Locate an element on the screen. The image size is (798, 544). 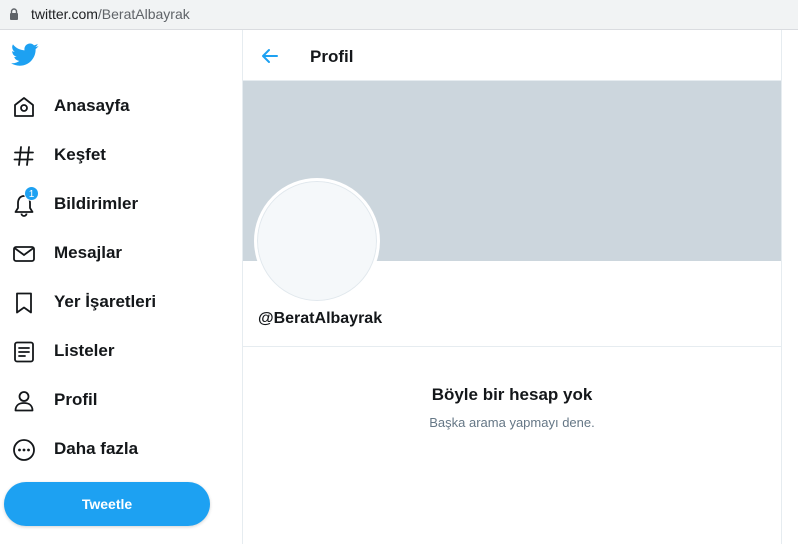
sidebar-item-bookmarks: Yer İşaretleri is located at coordinates (120, 303).